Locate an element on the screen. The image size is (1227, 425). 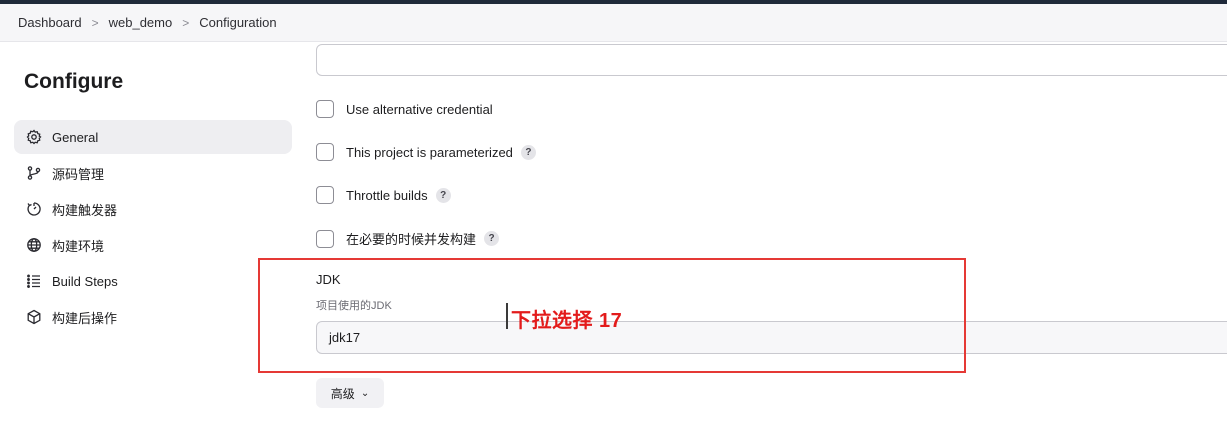
sidebar-item-label: 构建后操作 is located at coordinates (85, 318).